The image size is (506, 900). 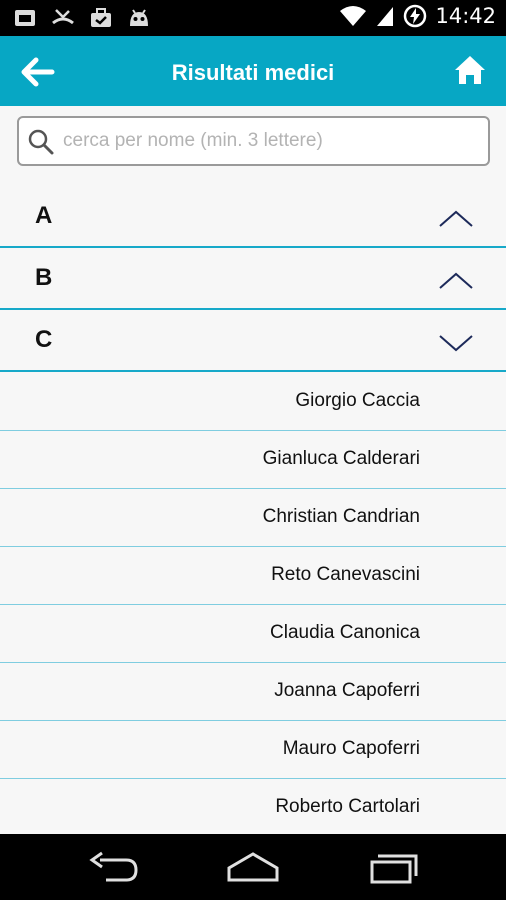 I want to click on search-icon, so click(x=41, y=142).